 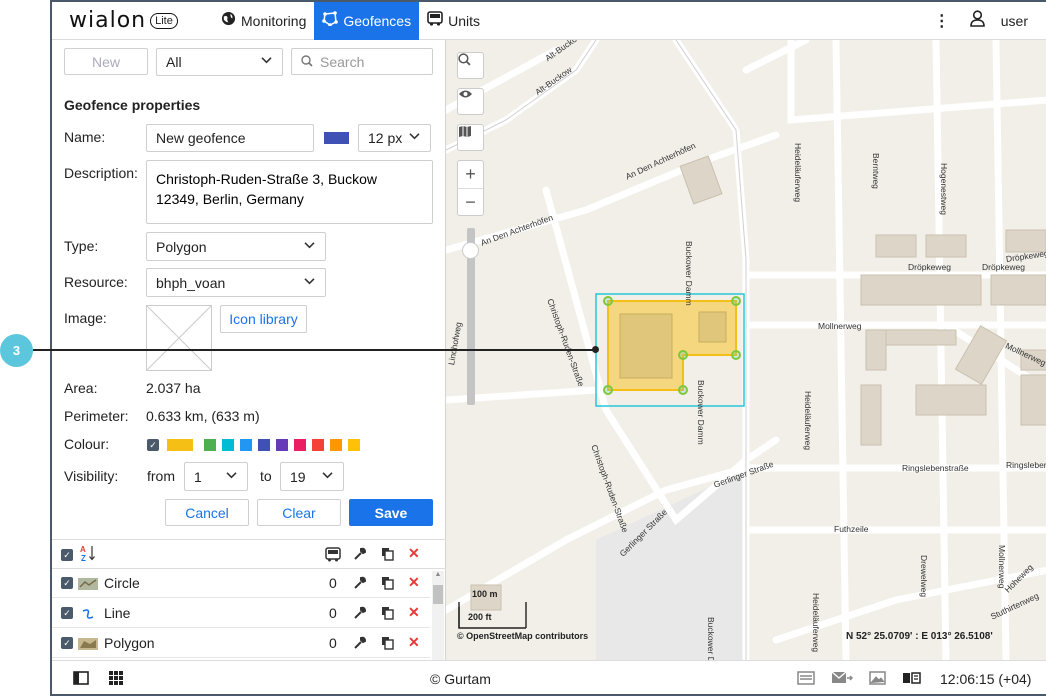 What do you see at coordinates (1014, 21) in the screenshot?
I see `user-name: user` at bounding box center [1014, 21].